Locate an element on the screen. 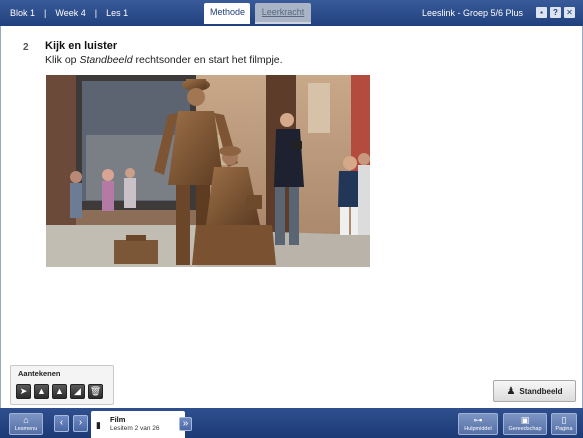 The height and width of the screenshot is (438, 583). lesitem-name: Film is located at coordinates (118, 419).